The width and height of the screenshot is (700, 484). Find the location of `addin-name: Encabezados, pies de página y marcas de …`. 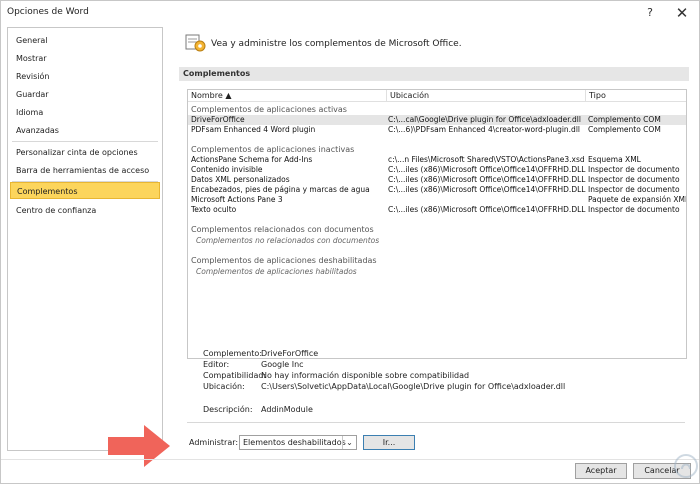

addin-name: Encabezados, pies de página y marcas de … is located at coordinates (280, 189).